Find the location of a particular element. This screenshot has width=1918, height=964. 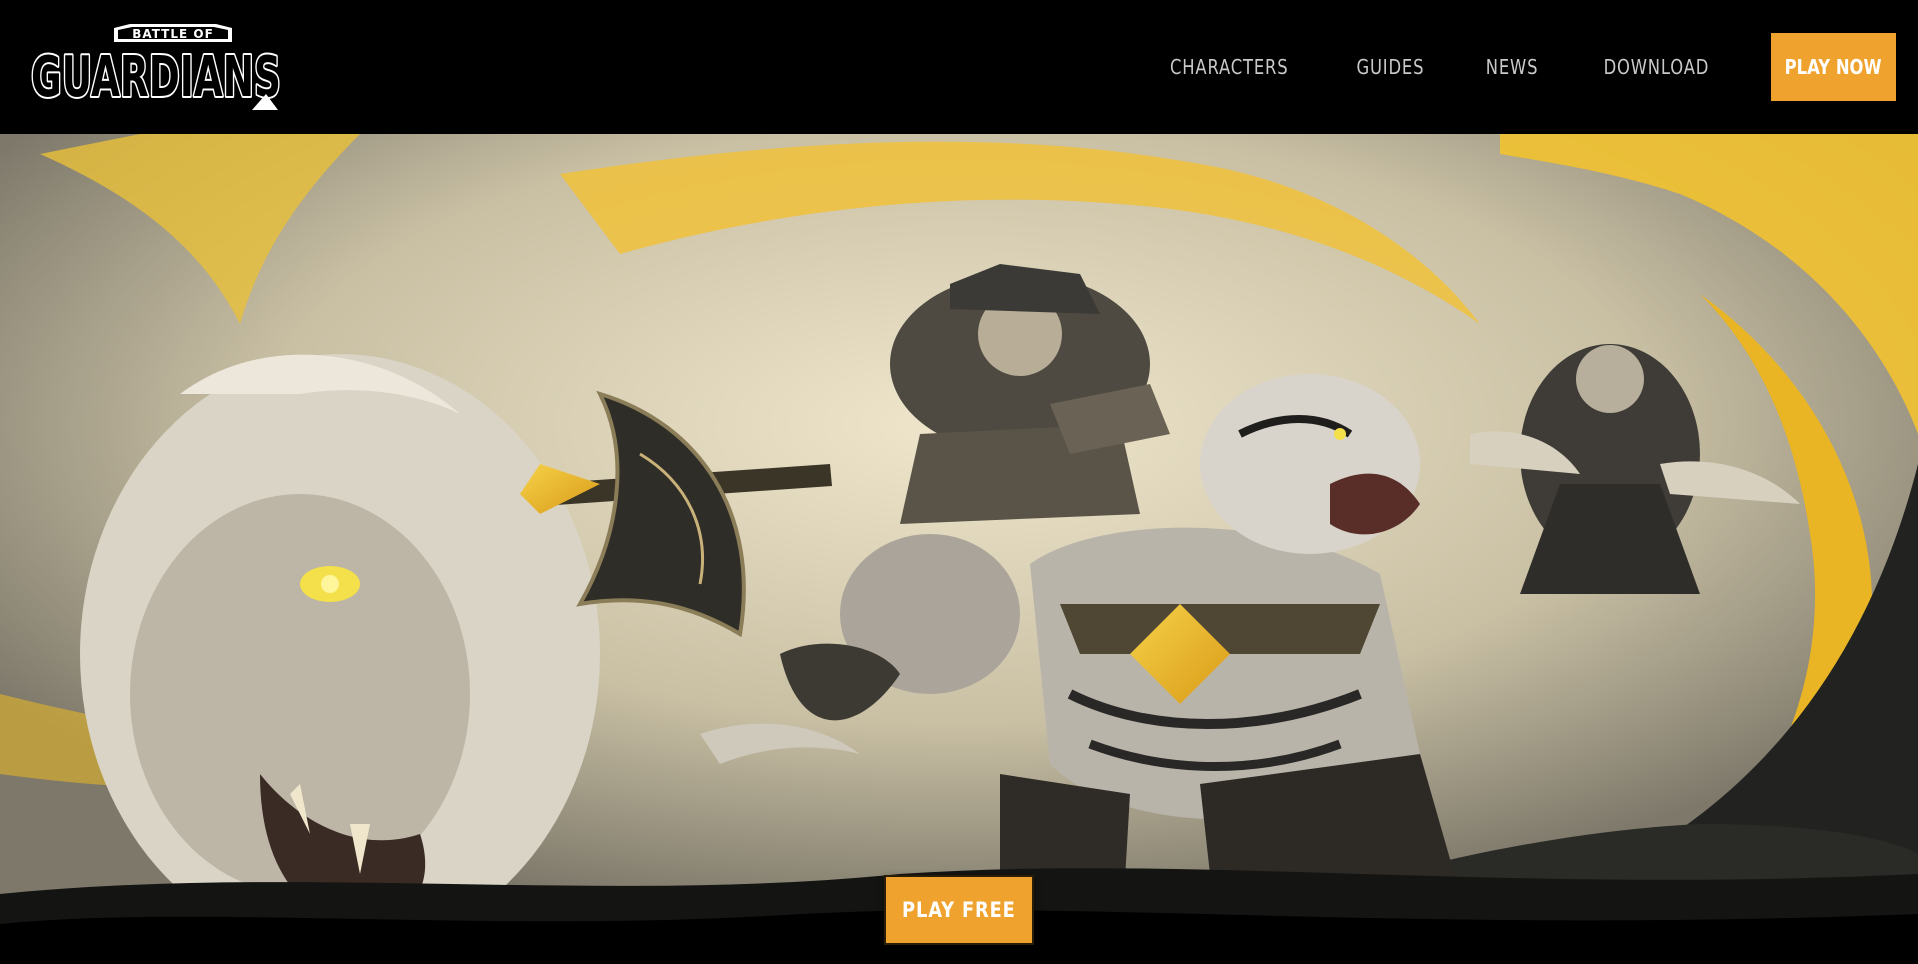

play-free-button: PLAY FREE is located at coordinates (959, 910).